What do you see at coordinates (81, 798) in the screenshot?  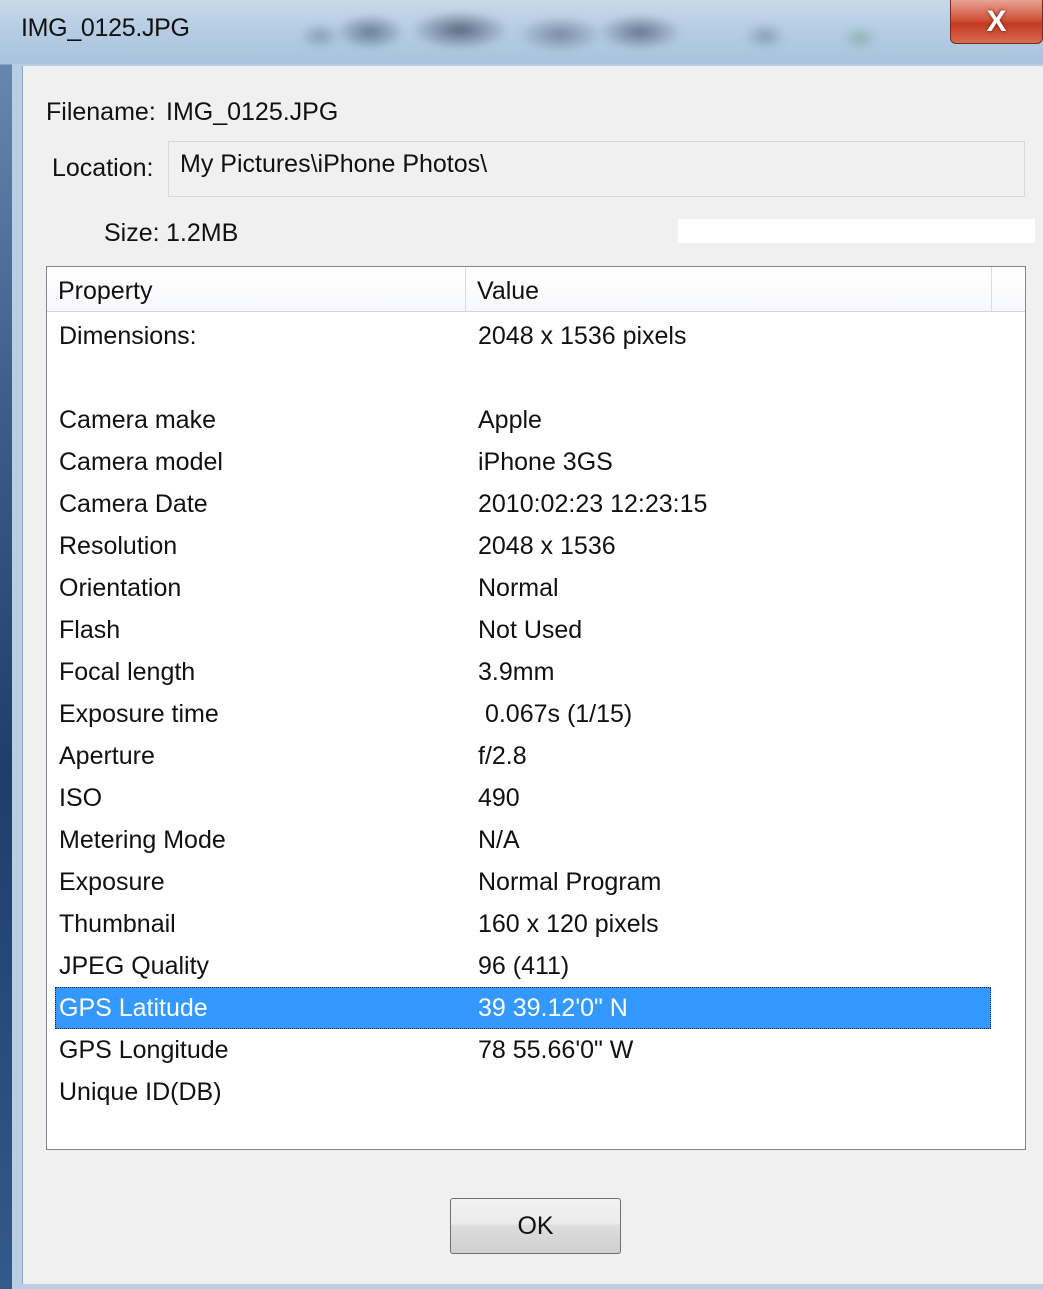 I see `property-cell: ISO` at bounding box center [81, 798].